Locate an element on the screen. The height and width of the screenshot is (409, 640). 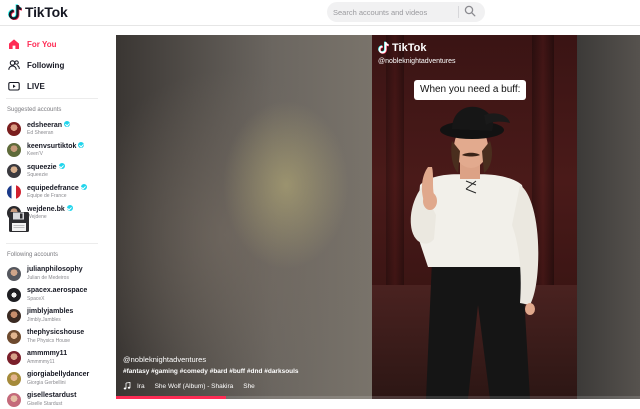
account-display-name: Giselle Stardust is located at coordinates (45, 404).